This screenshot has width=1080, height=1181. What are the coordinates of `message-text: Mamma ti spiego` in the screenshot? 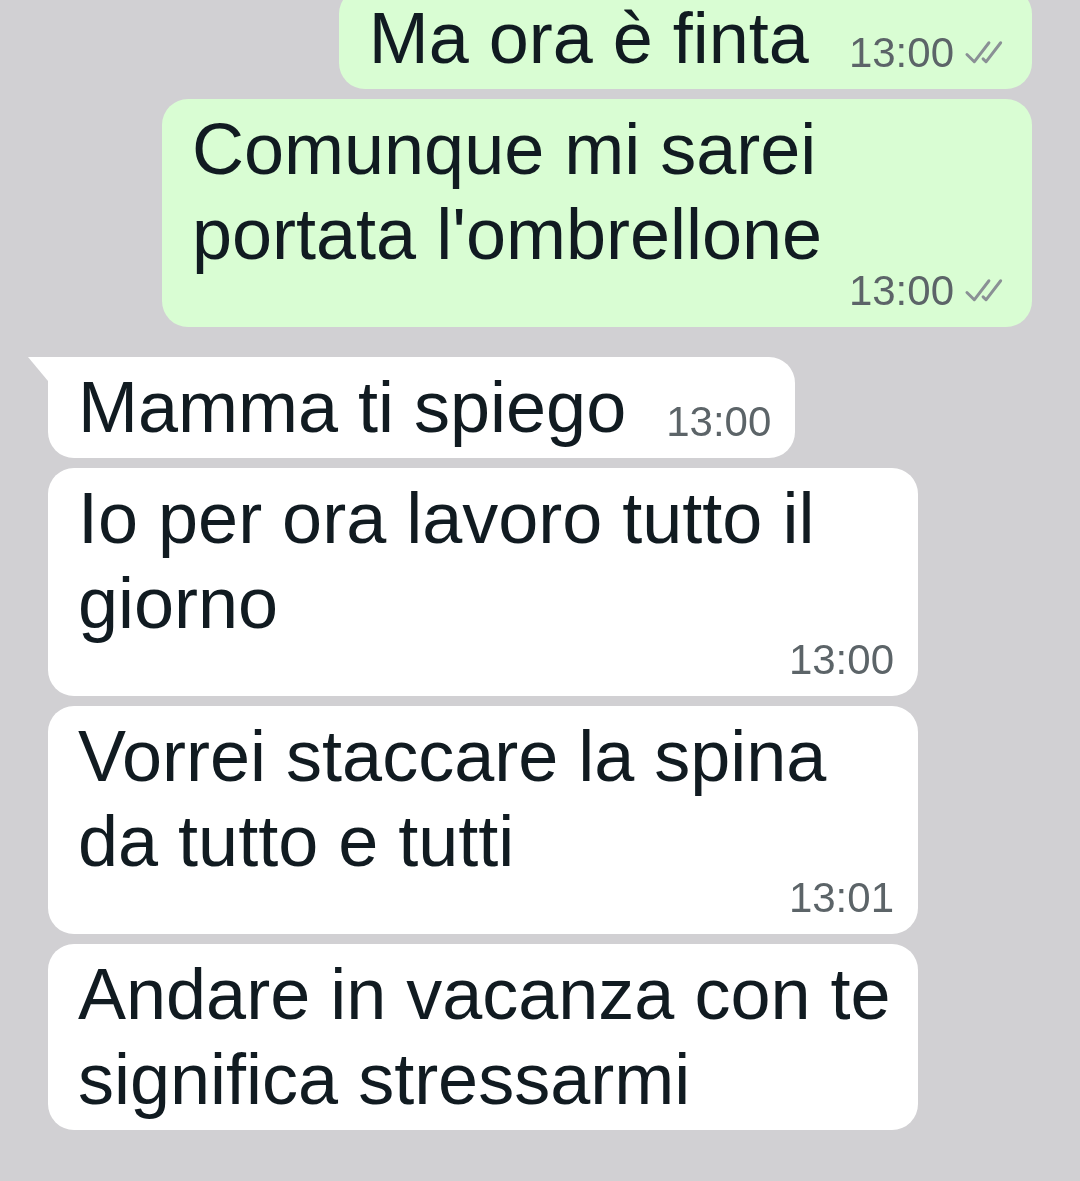 It's located at (352, 407).